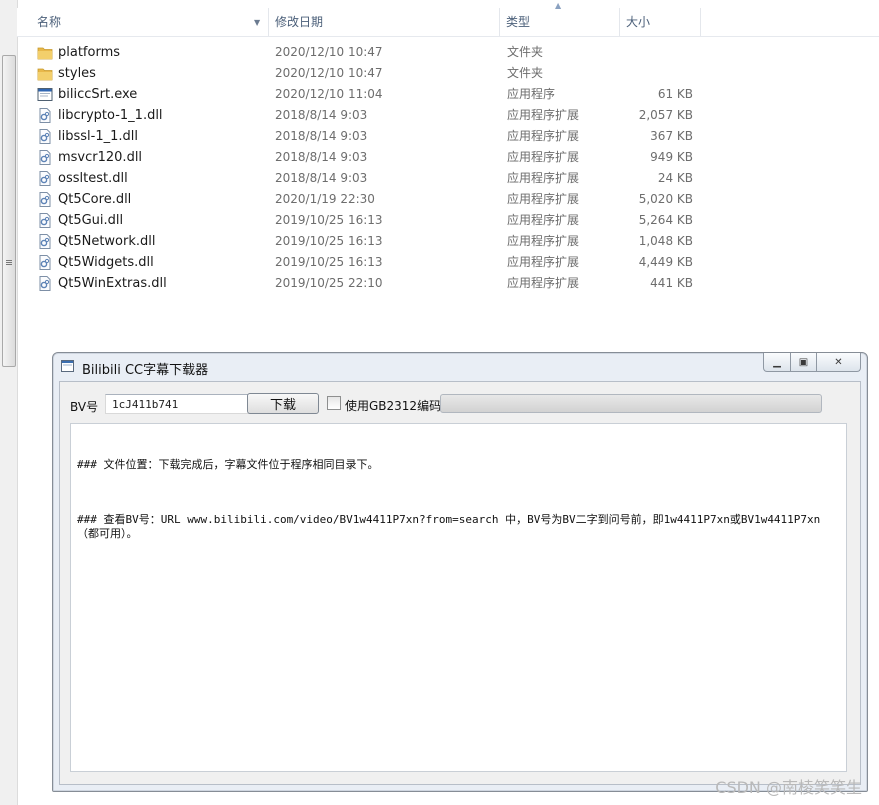  I want to click on file-size: 24 KB, so click(675, 178).